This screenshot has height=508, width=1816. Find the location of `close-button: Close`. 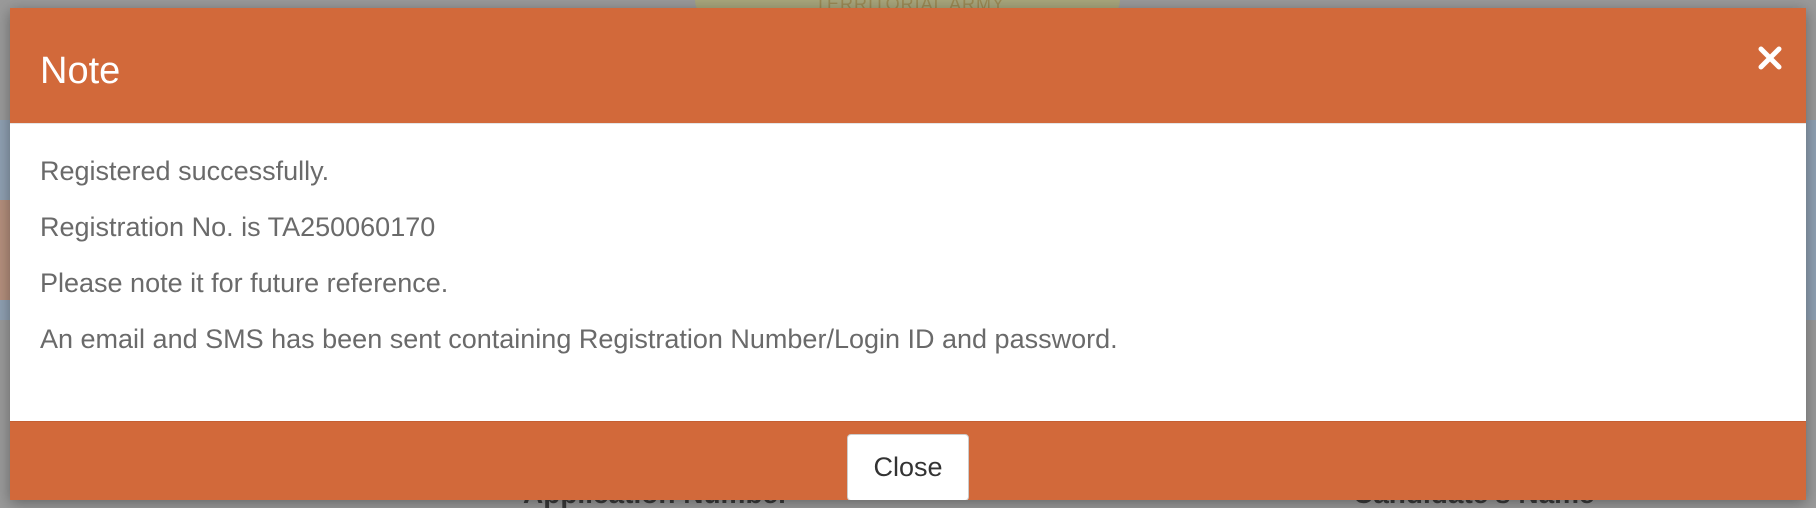

close-button: Close is located at coordinates (908, 467).